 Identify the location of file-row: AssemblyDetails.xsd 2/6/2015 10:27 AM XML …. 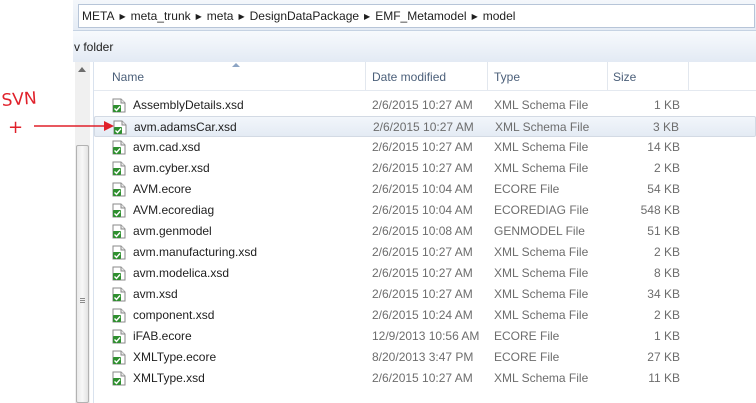
(425, 105).